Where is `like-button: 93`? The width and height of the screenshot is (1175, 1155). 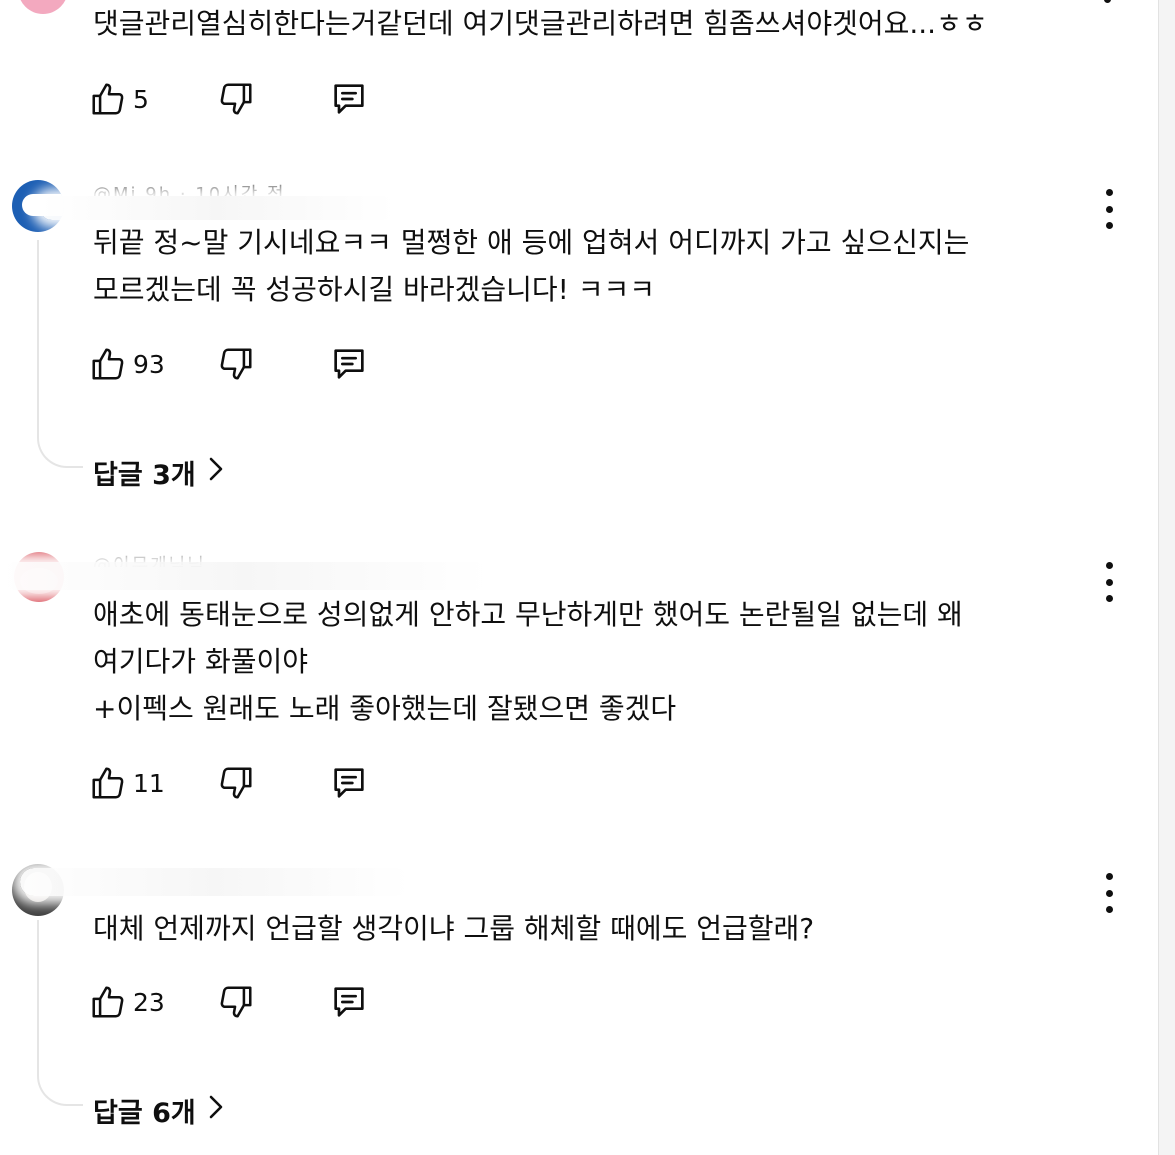 like-button: 93 is located at coordinates (127, 364).